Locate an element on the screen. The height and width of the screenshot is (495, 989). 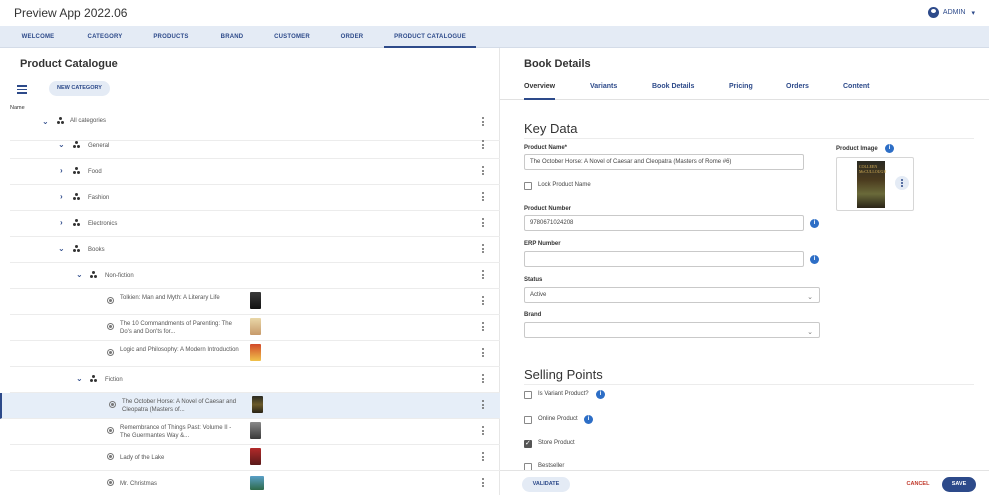
tab-content: Content is located at coordinates (856, 91).